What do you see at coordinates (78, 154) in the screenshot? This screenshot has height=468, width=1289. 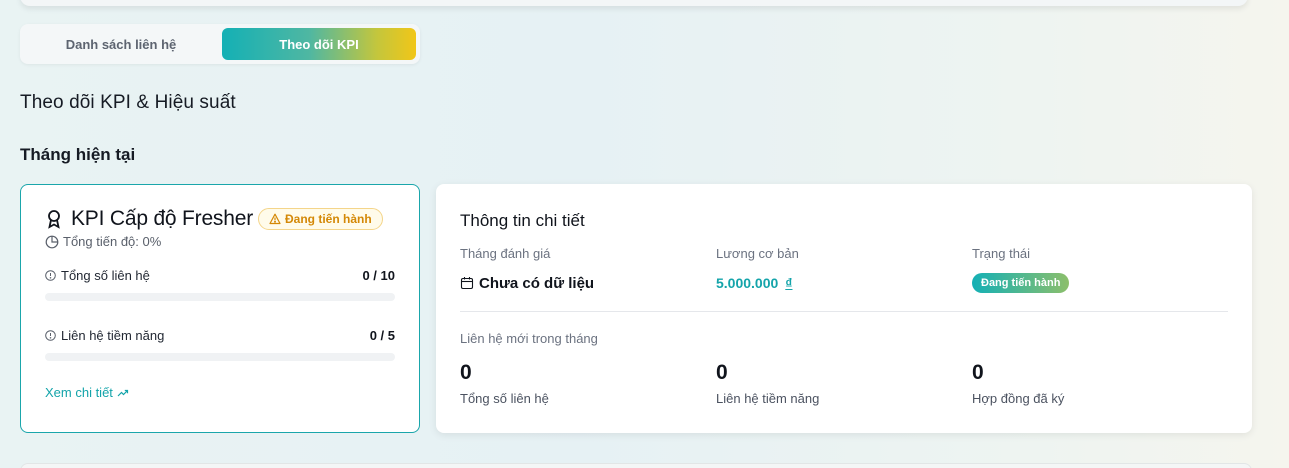 I see `section-title: Tháng hiện tại` at bounding box center [78, 154].